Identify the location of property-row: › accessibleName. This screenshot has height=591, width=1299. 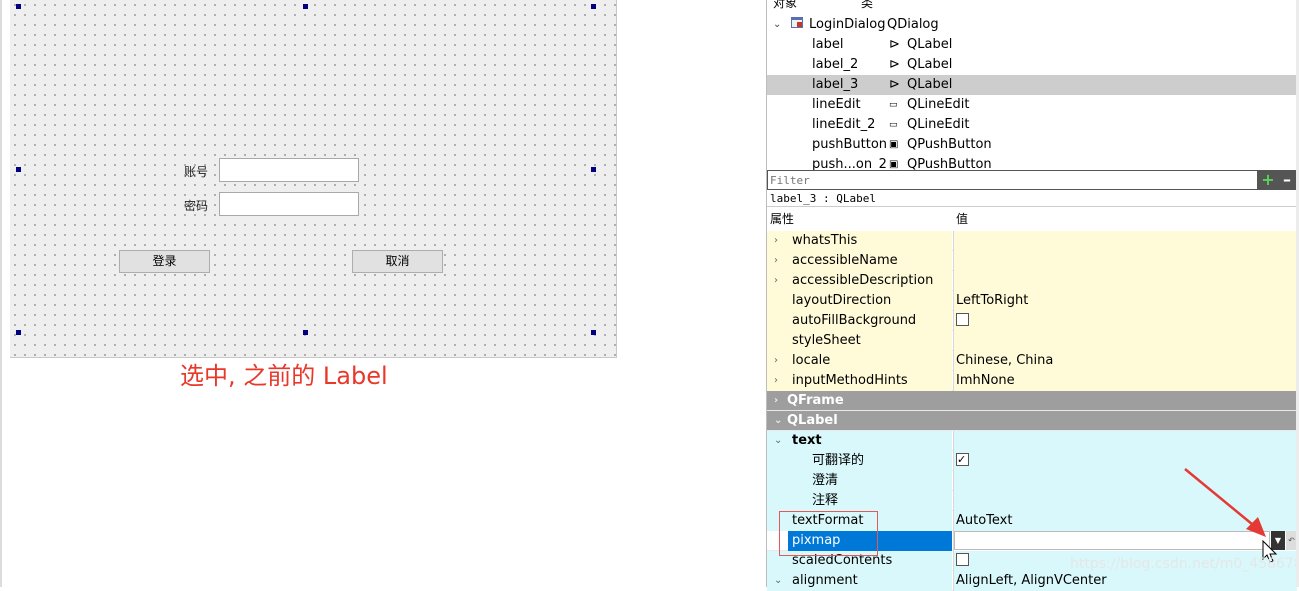
(1032, 261).